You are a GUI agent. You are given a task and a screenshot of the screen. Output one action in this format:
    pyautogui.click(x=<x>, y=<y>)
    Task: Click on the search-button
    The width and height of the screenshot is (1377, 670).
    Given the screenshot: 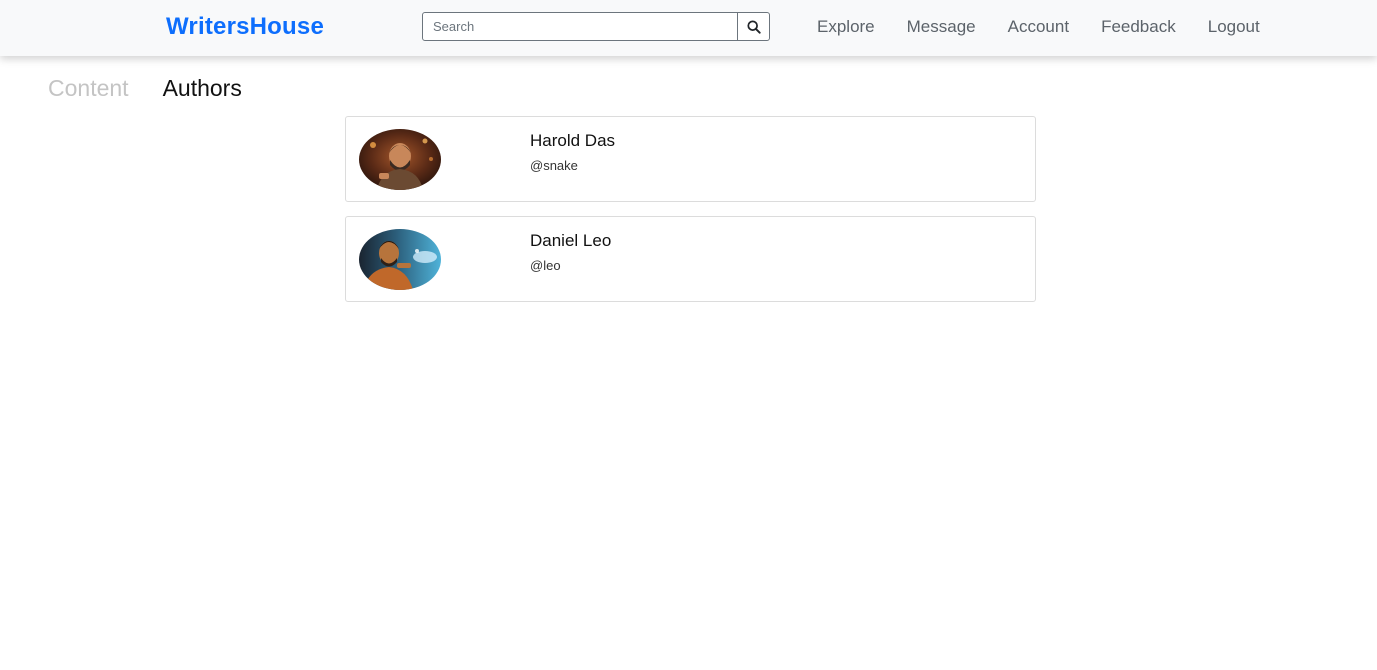 What is the action you would take?
    pyautogui.click(x=753, y=26)
    